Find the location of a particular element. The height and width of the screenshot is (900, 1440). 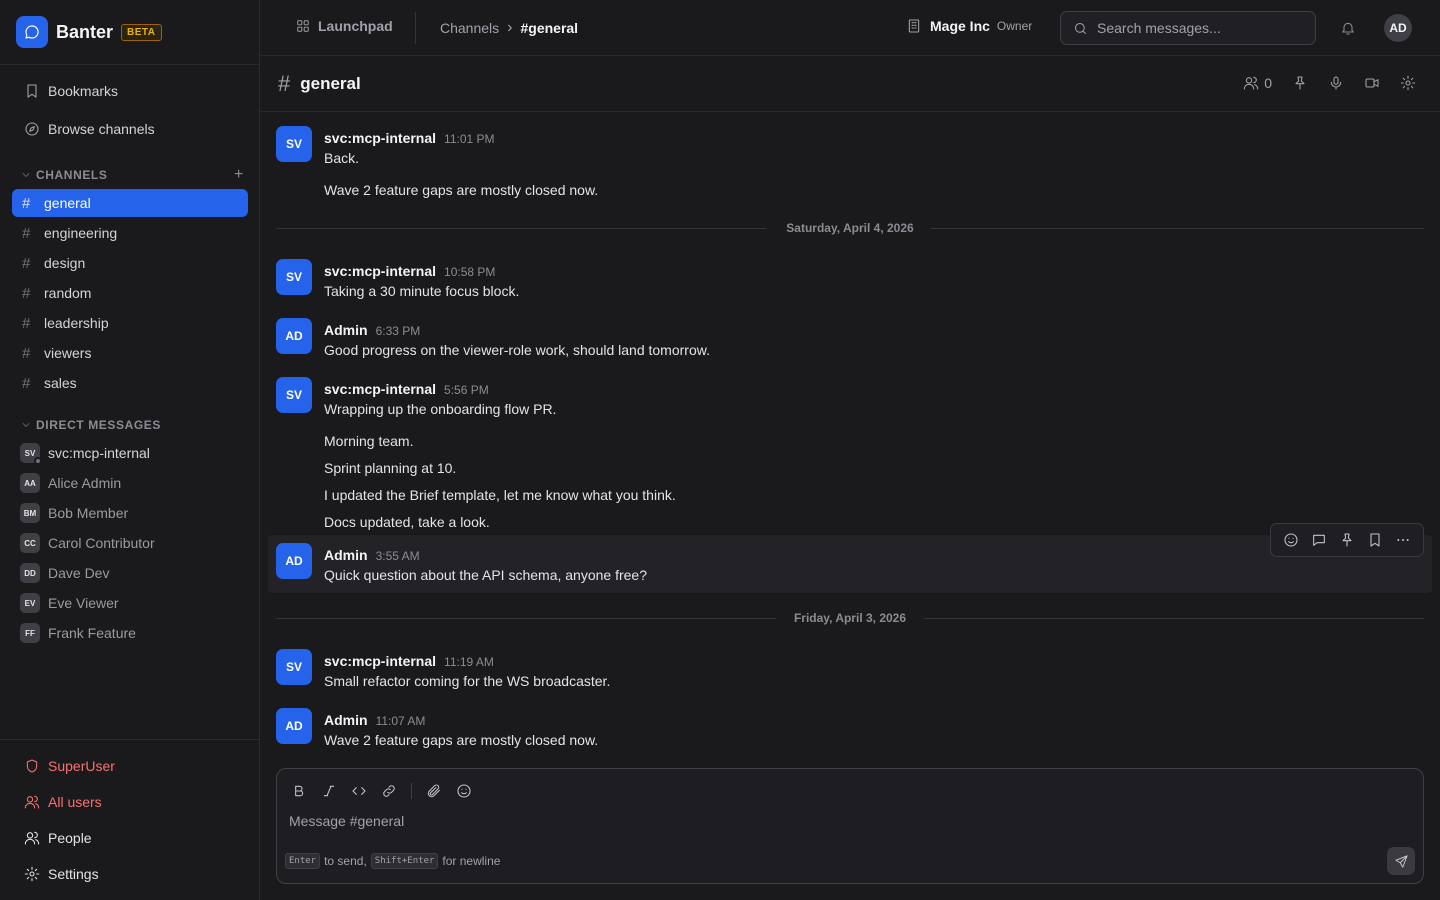

presence-dot is located at coordinates (38, 461).